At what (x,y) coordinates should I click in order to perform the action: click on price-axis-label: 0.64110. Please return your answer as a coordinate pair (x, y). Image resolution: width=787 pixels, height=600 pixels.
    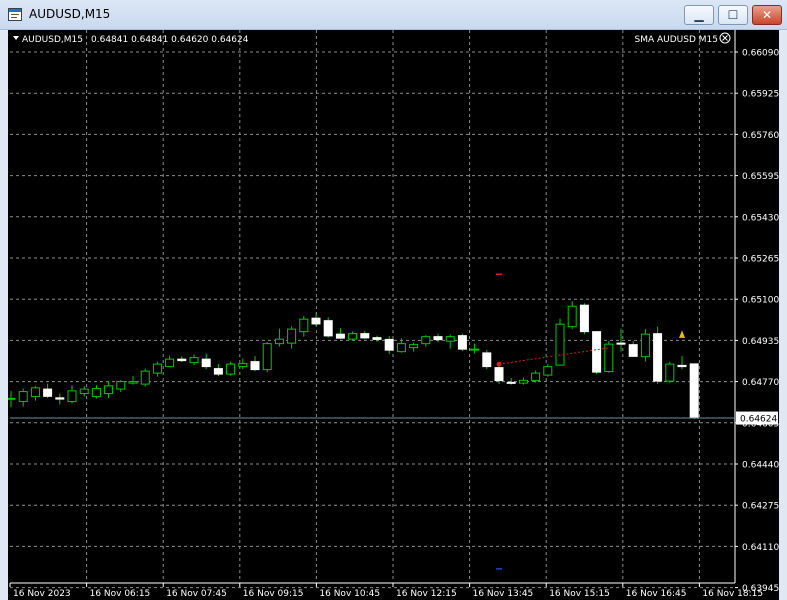
    Looking at the image, I should click on (760, 548).